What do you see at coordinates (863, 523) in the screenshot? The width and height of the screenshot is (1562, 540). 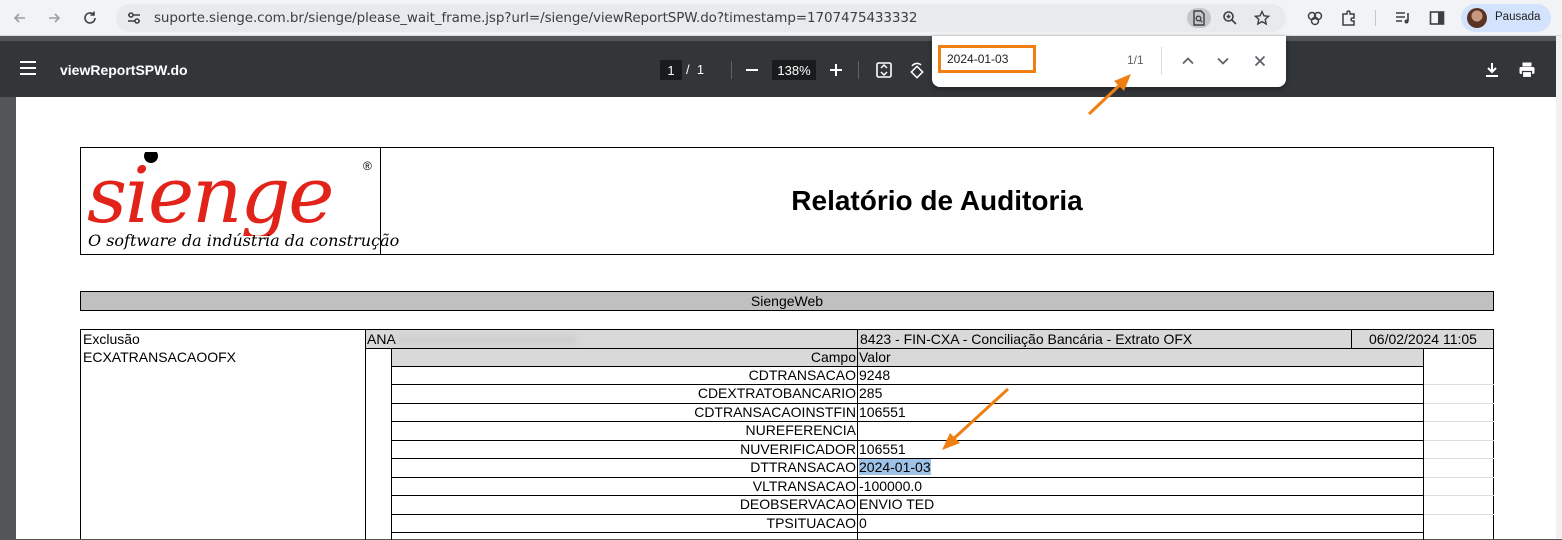 I see `field-value: 0` at bounding box center [863, 523].